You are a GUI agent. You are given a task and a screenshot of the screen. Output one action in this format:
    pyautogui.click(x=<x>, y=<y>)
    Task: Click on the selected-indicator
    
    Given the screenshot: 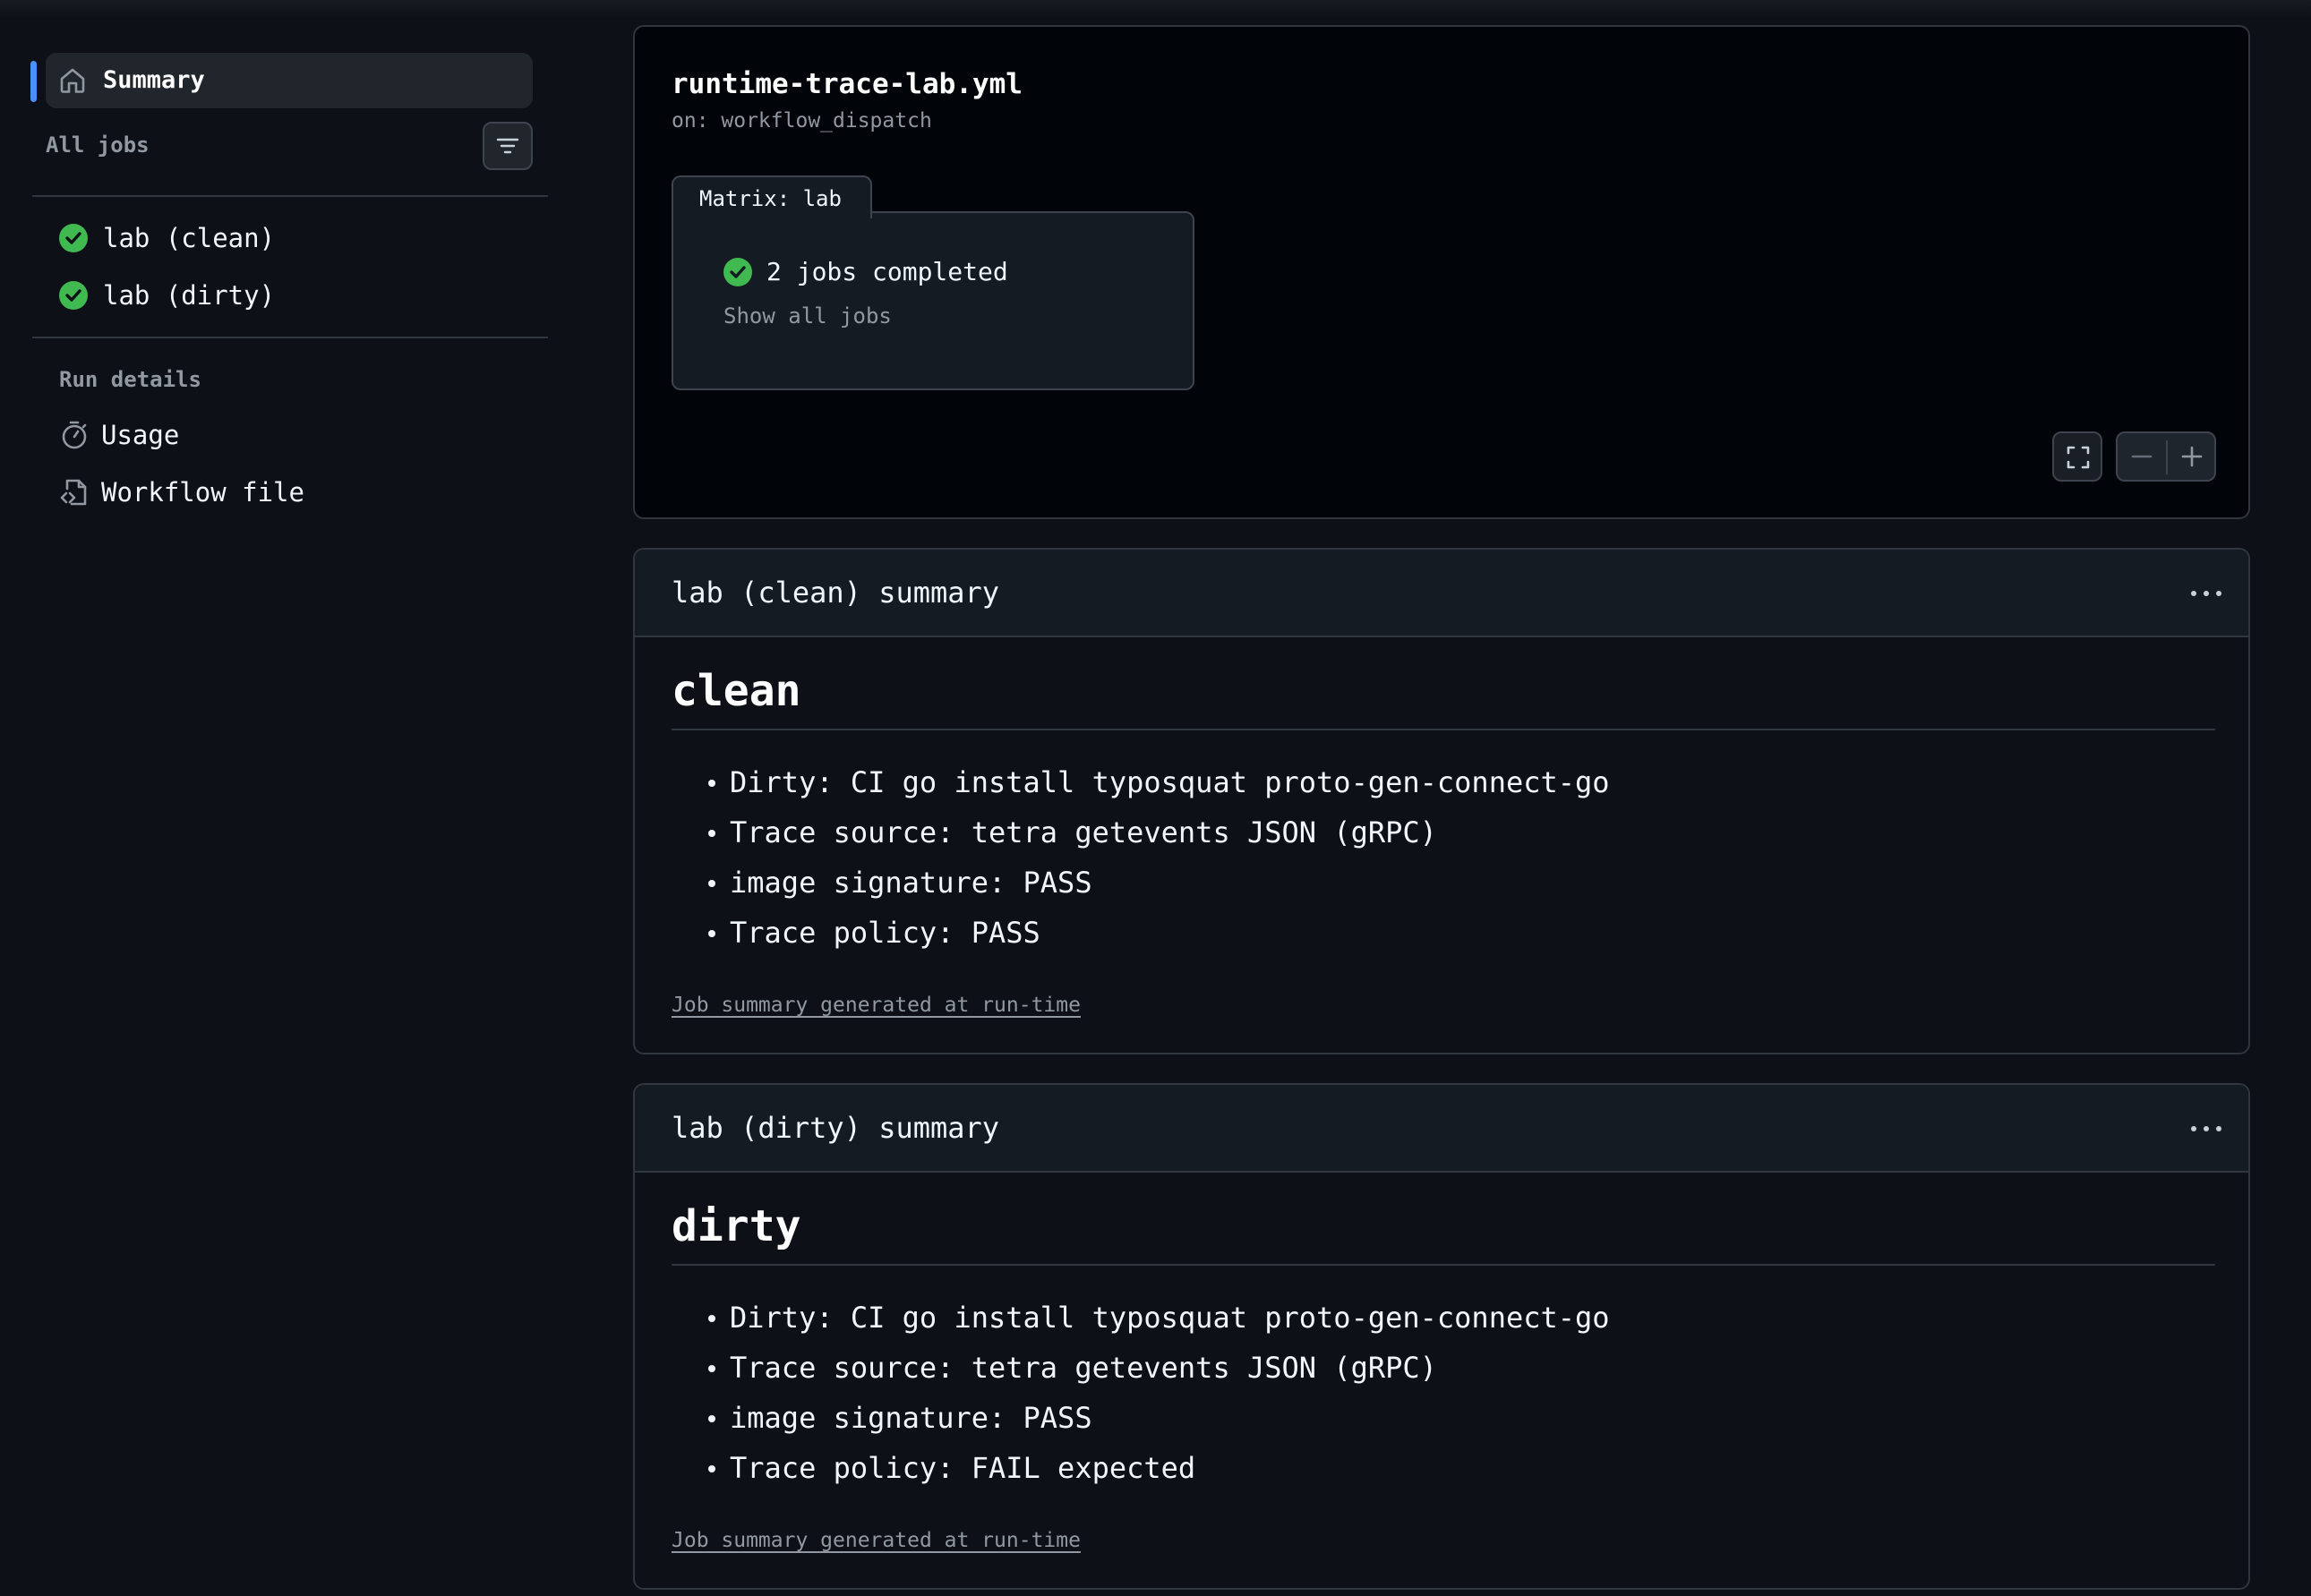 What is the action you would take?
    pyautogui.click(x=34, y=81)
    